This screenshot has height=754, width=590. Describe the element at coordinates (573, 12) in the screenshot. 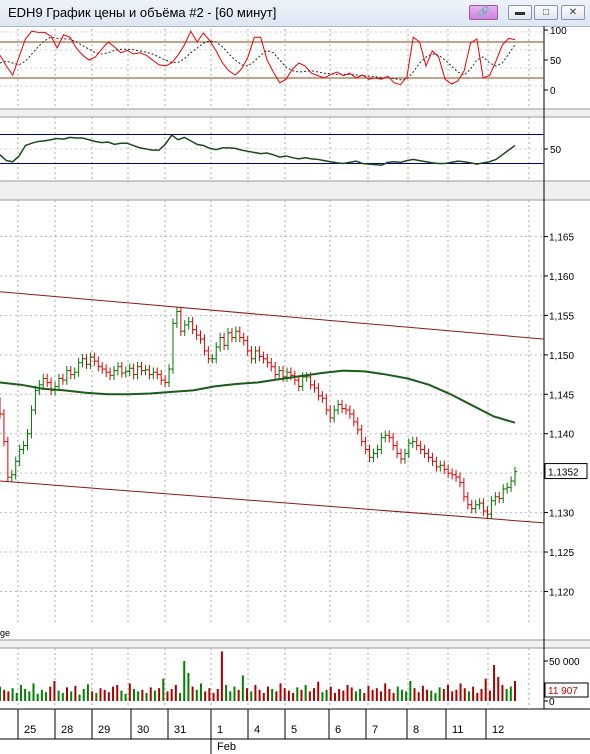

I see `close-button: ✕` at that location.